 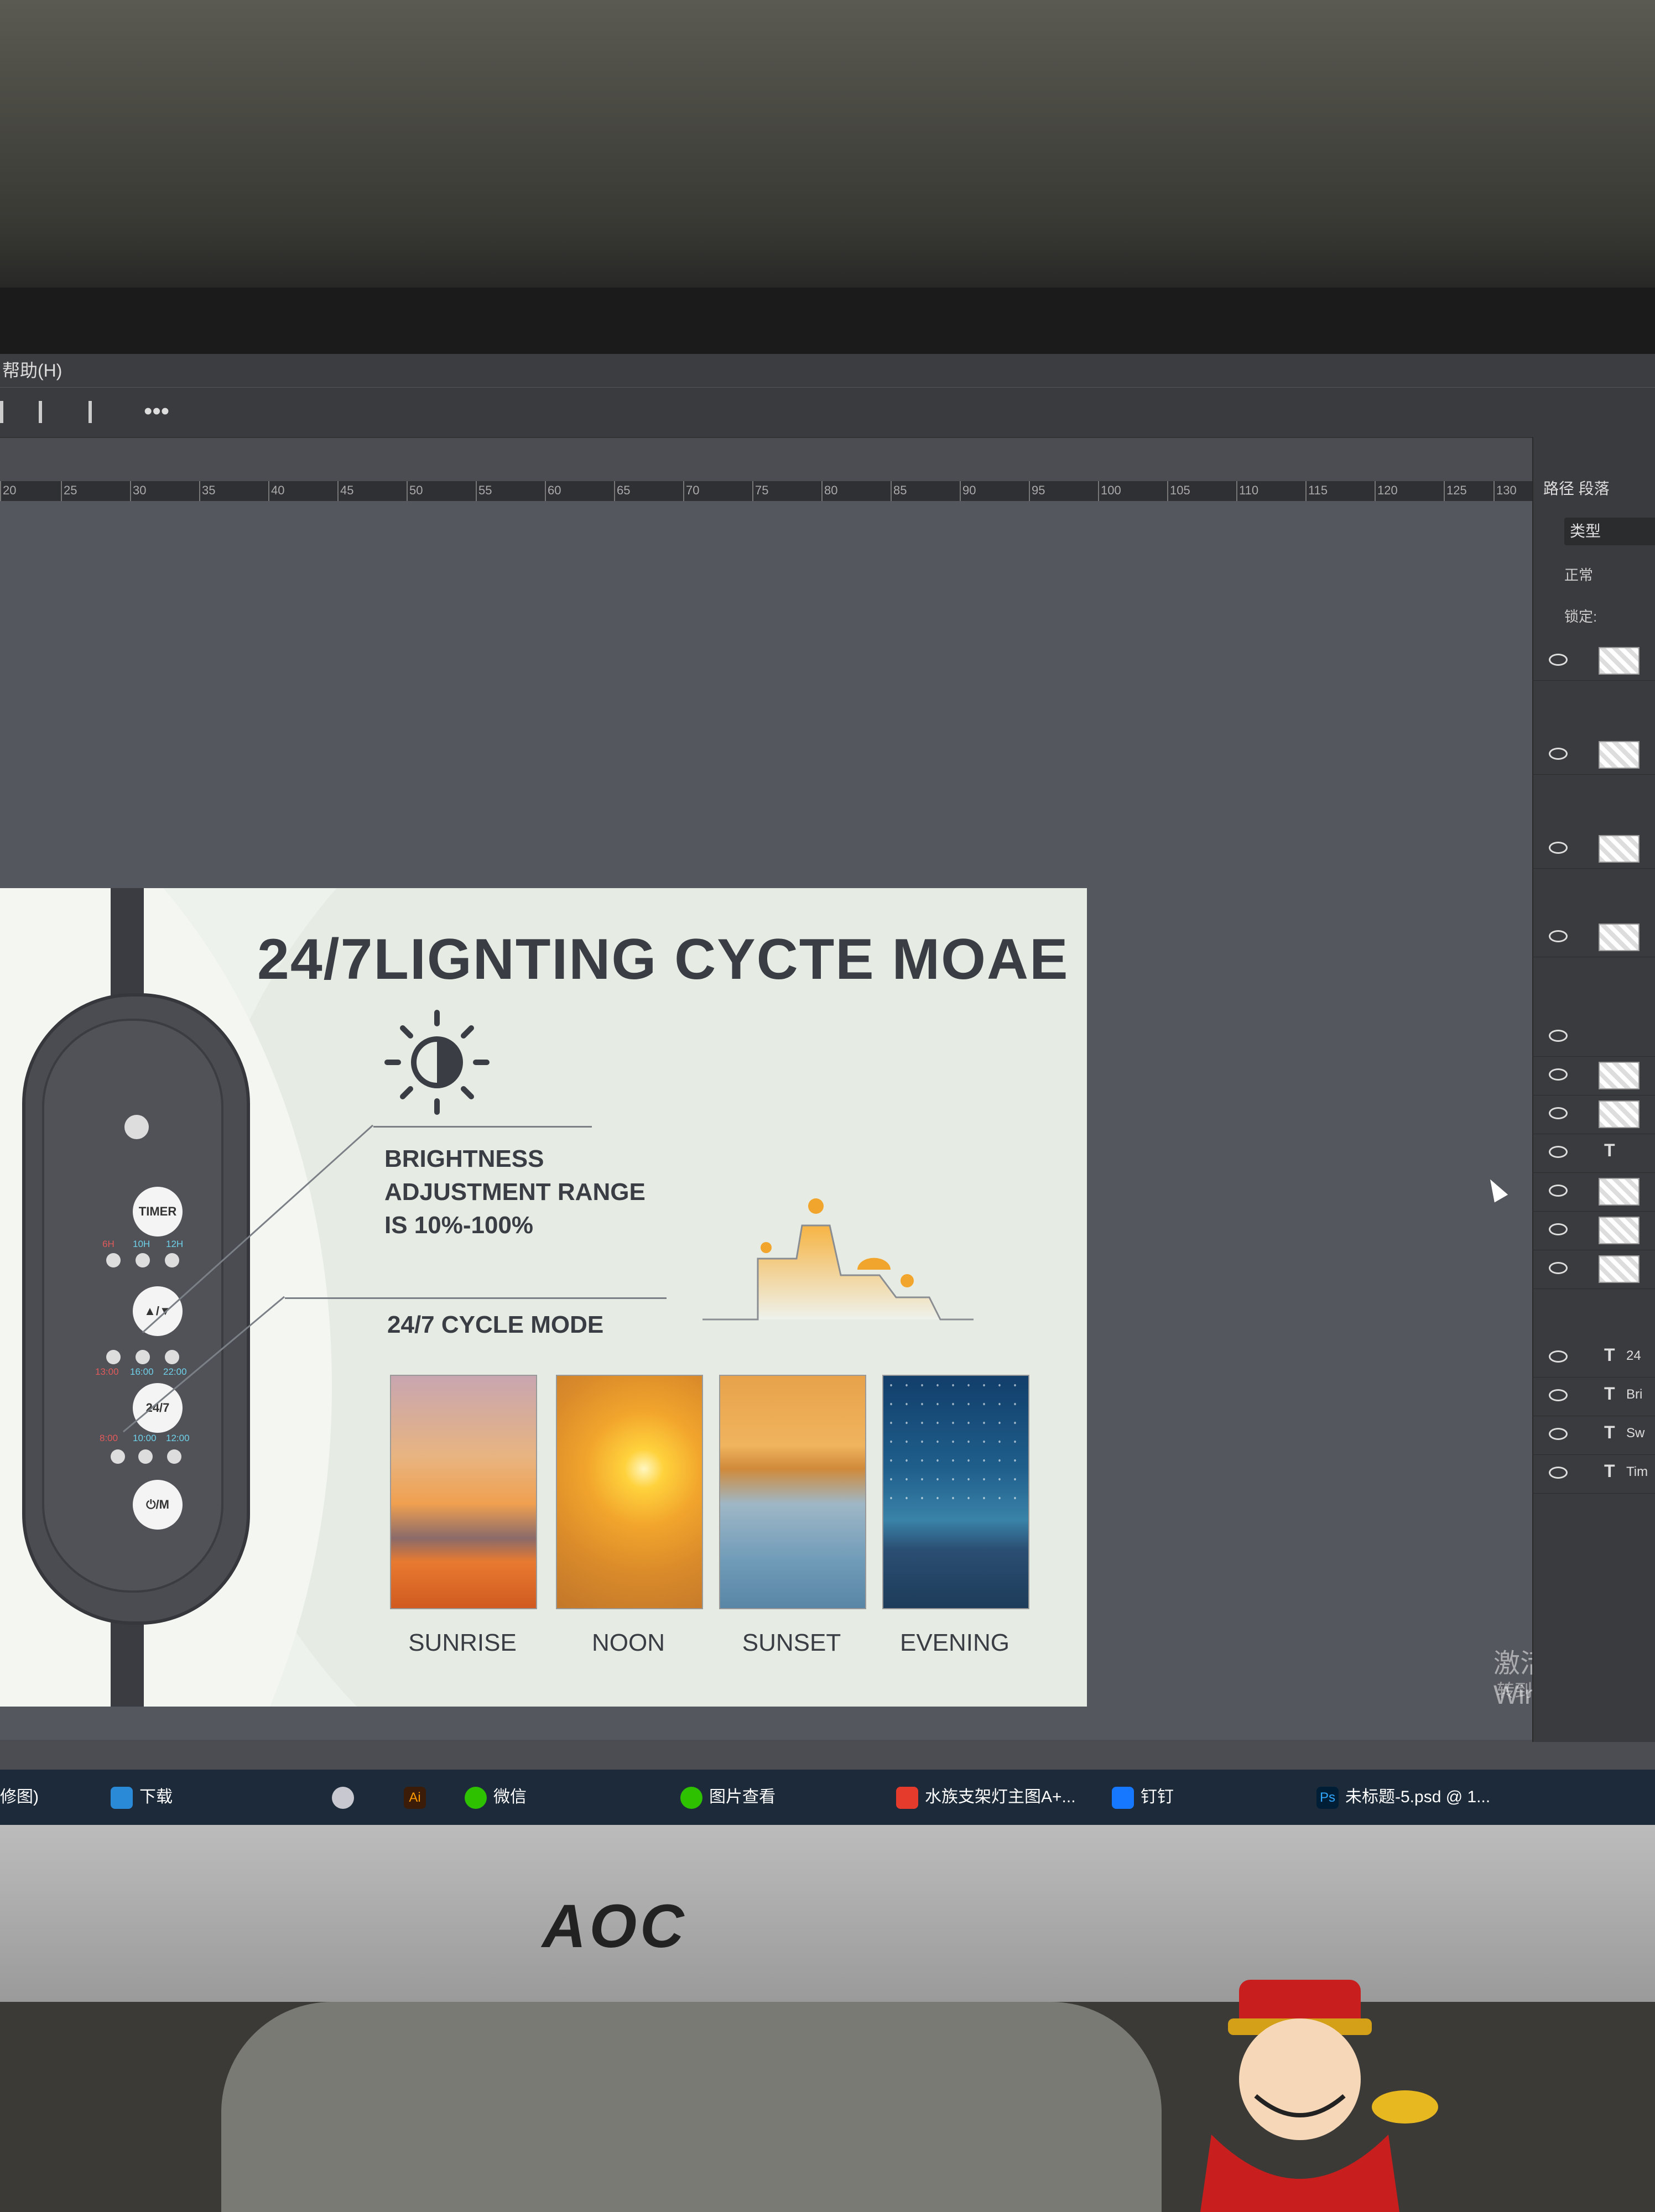 I want to click on monitor-top-bezel, so click(x=827, y=321).